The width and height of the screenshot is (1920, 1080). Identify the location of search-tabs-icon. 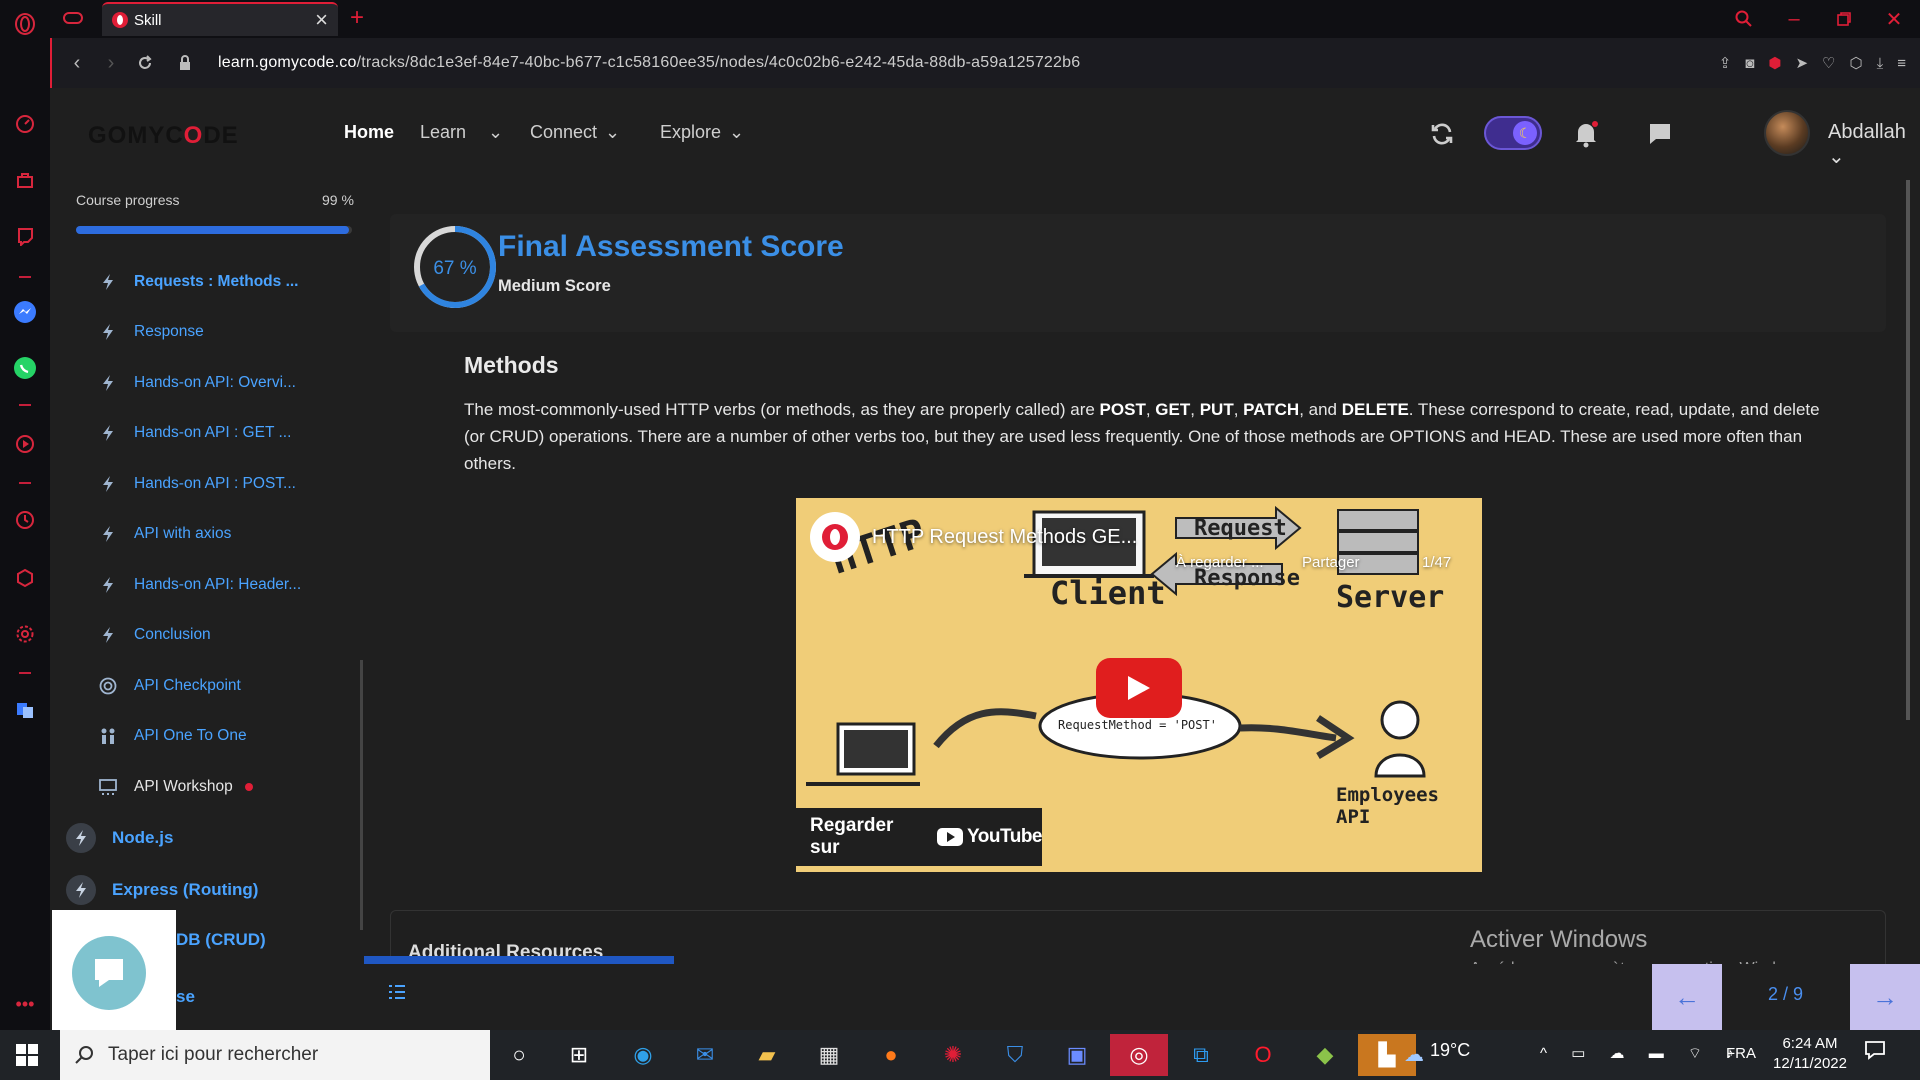
(1744, 19).